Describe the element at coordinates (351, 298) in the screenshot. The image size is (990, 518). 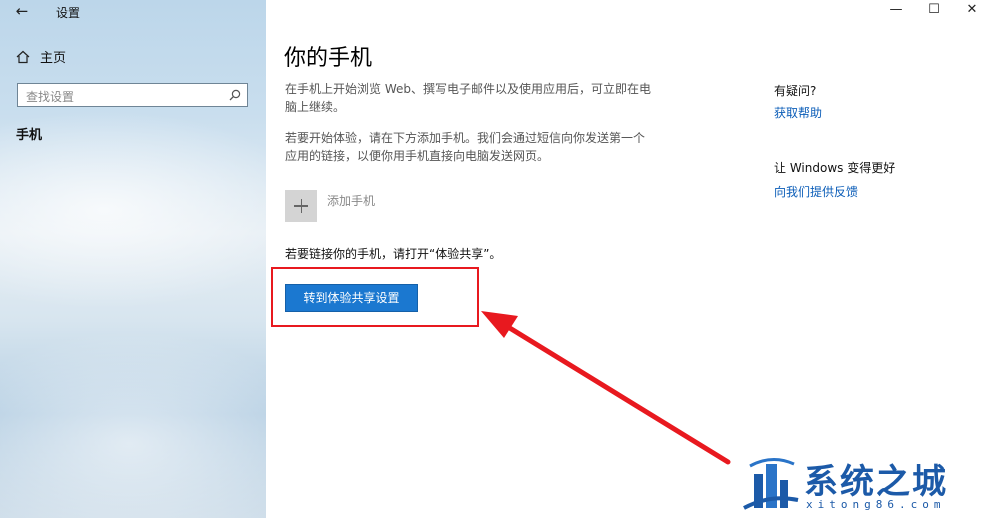
I see `go-to-shared-experiences-button: 转到体验共享设置` at that location.